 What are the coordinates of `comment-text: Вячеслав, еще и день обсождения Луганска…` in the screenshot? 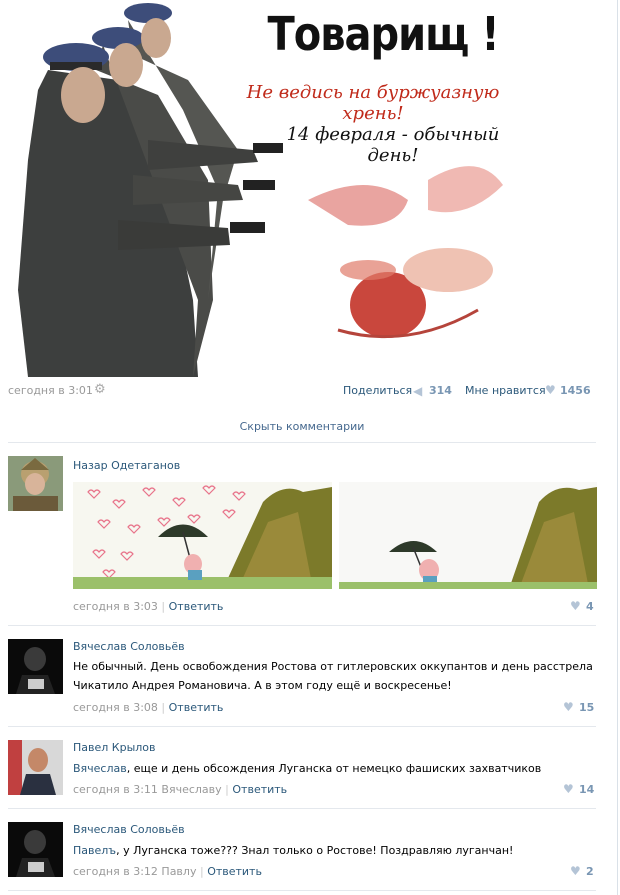 It's located at (333, 768).